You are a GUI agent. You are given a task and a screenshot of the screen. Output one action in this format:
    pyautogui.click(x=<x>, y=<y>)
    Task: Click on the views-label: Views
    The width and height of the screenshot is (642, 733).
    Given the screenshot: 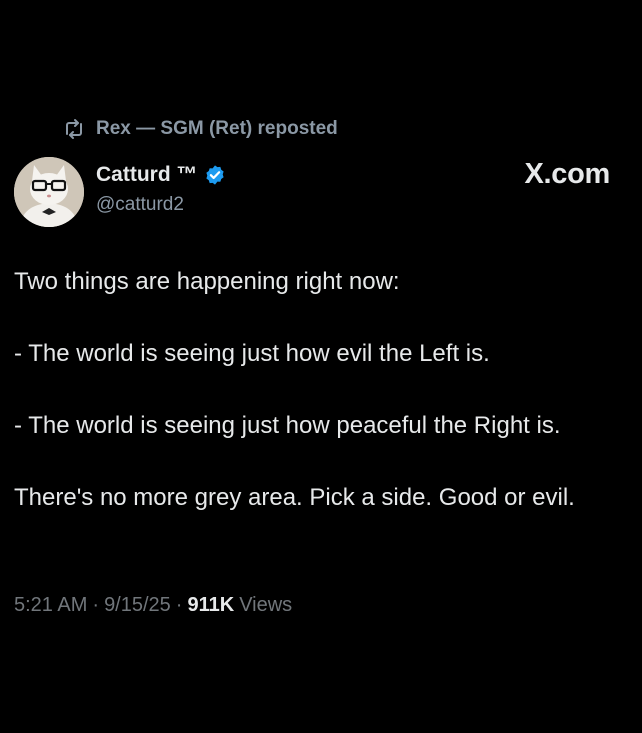 What is the action you would take?
    pyautogui.click(x=266, y=605)
    